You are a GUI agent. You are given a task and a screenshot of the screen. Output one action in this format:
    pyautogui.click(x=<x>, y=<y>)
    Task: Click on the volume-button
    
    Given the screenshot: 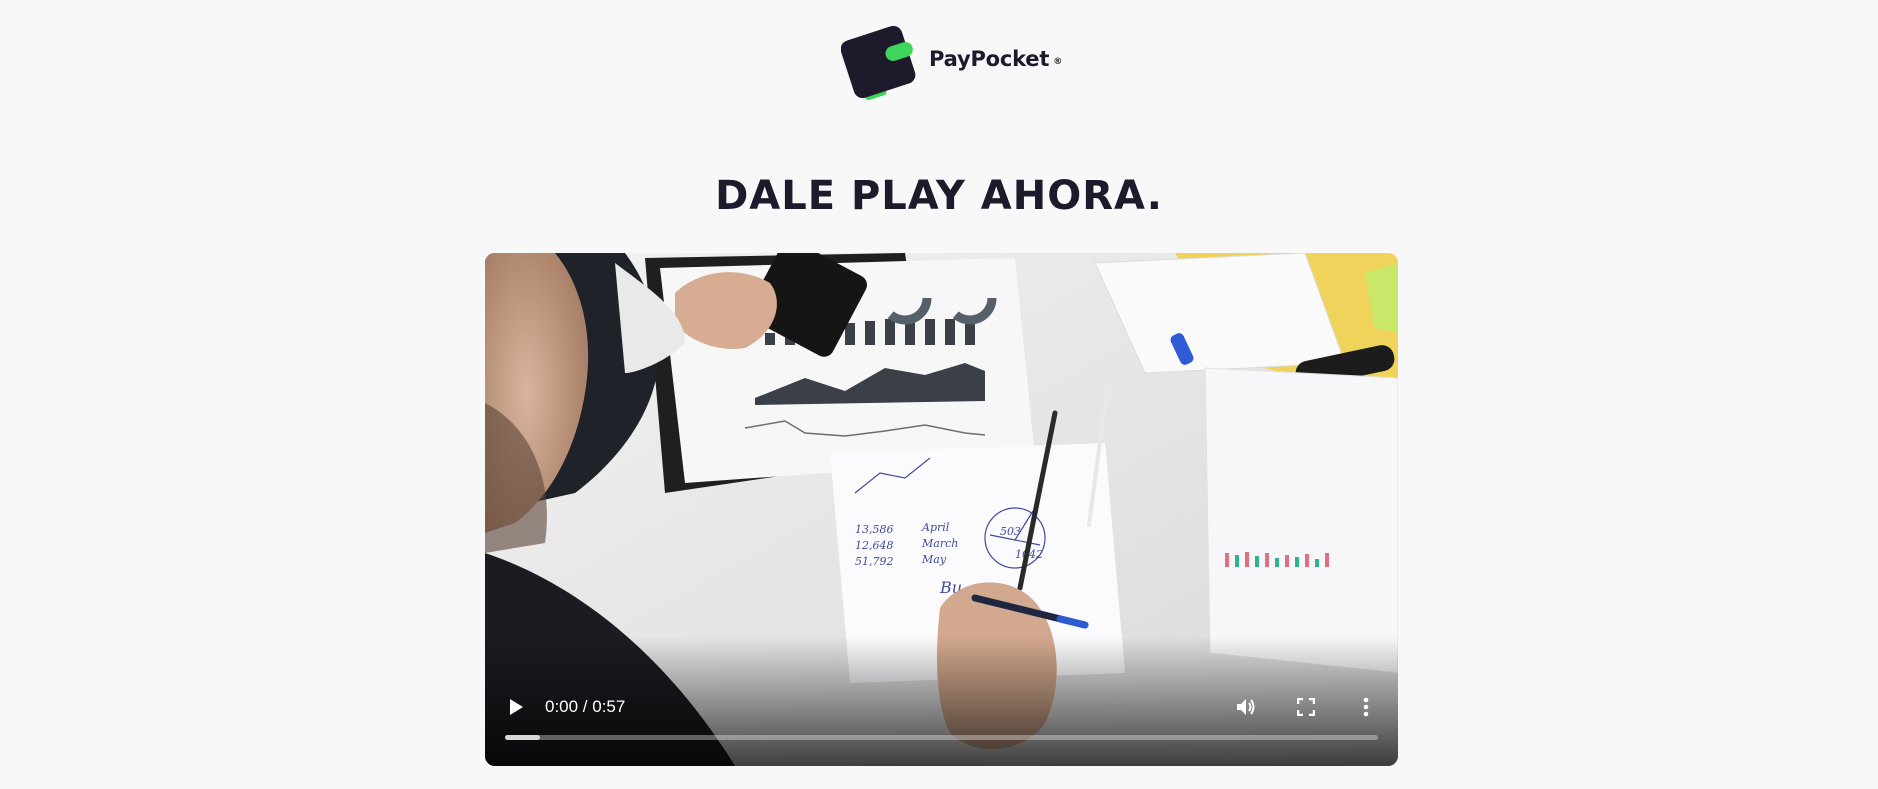 What is the action you would take?
    pyautogui.click(x=1246, y=707)
    